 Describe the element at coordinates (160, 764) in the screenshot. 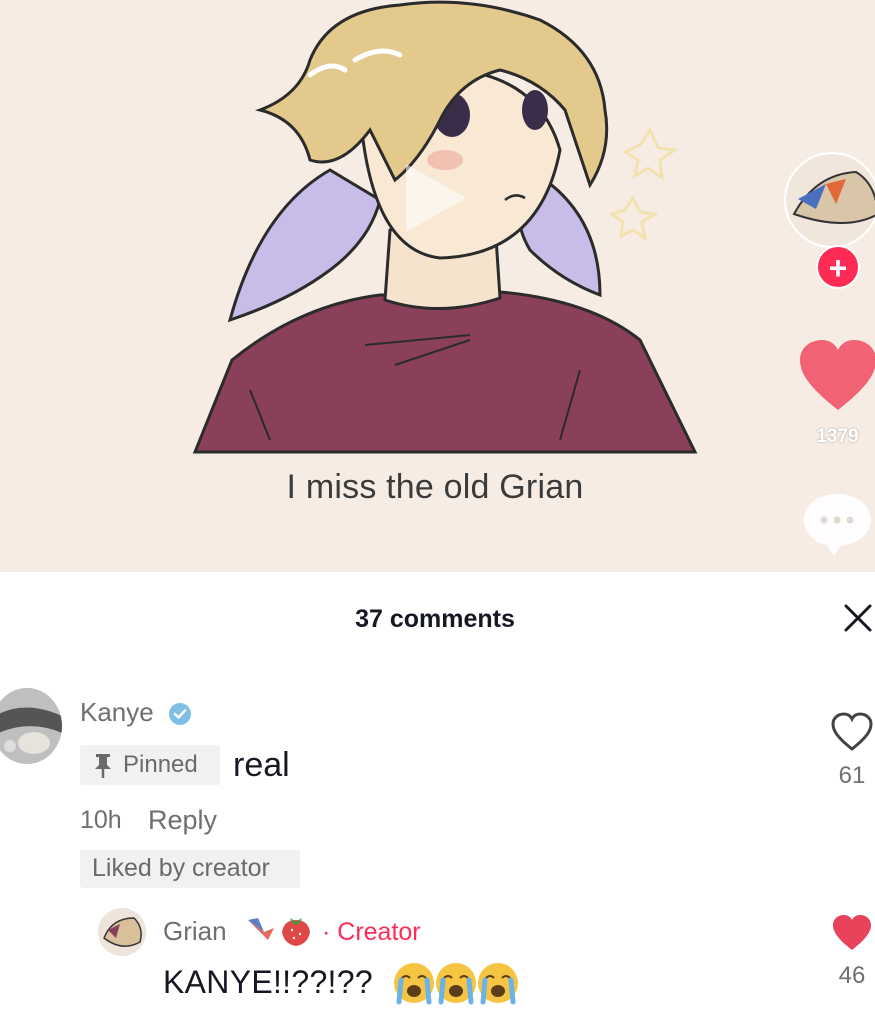

I see `pinned-label: Pinned` at that location.